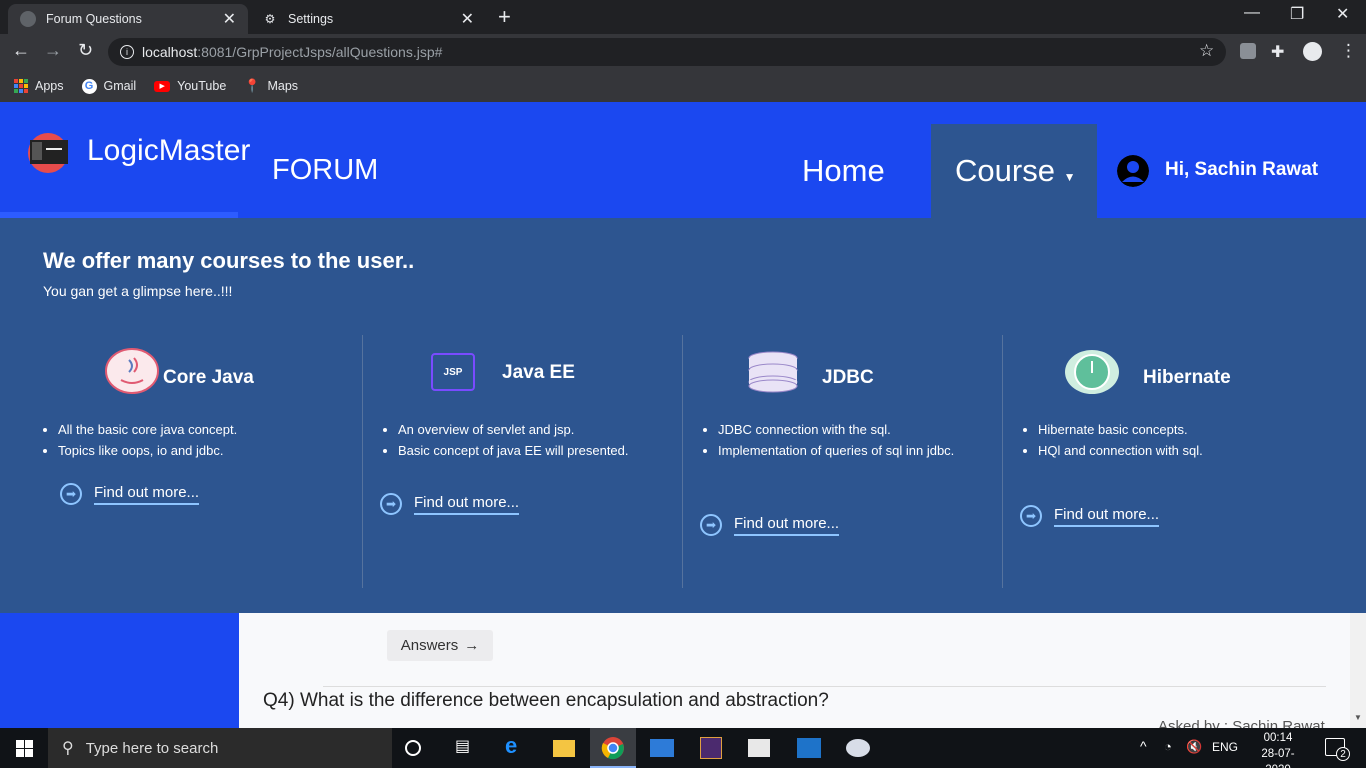 This screenshot has width=1366, height=778. Describe the element at coordinates (1297, 14) in the screenshot. I see `restore-icon: ❐` at that location.